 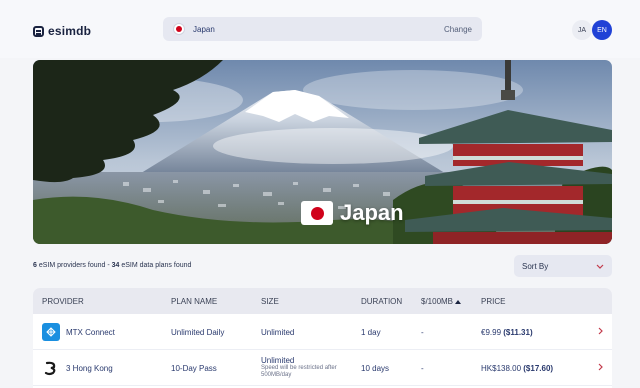 I want to click on providers-label: eSIM providers found -, so click(x=74, y=265).